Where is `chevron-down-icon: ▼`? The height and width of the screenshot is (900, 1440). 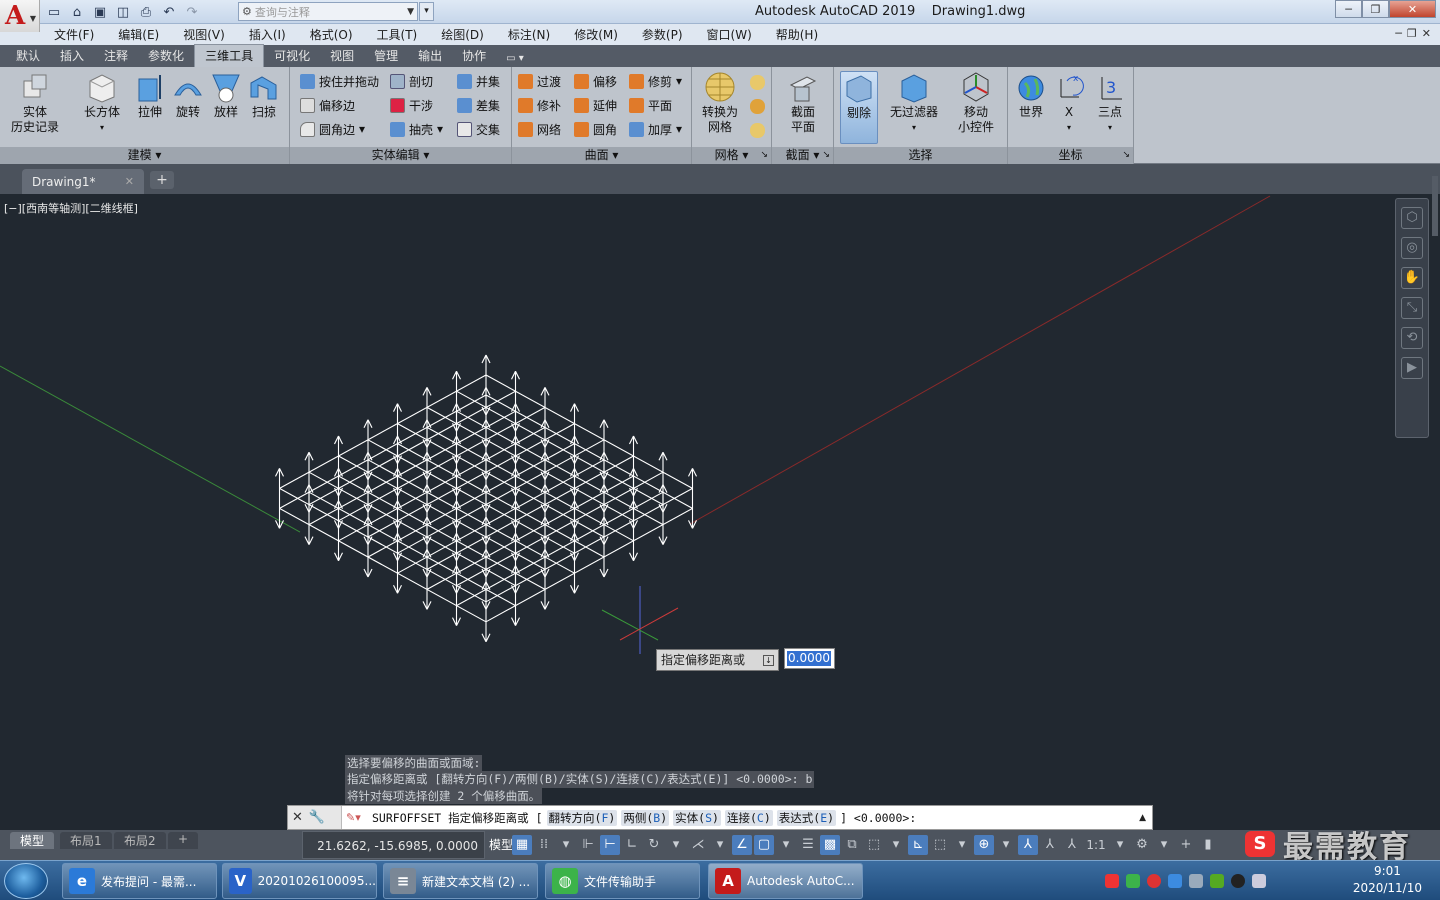
chevron-down-icon: ▼ is located at coordinates (410, 12).